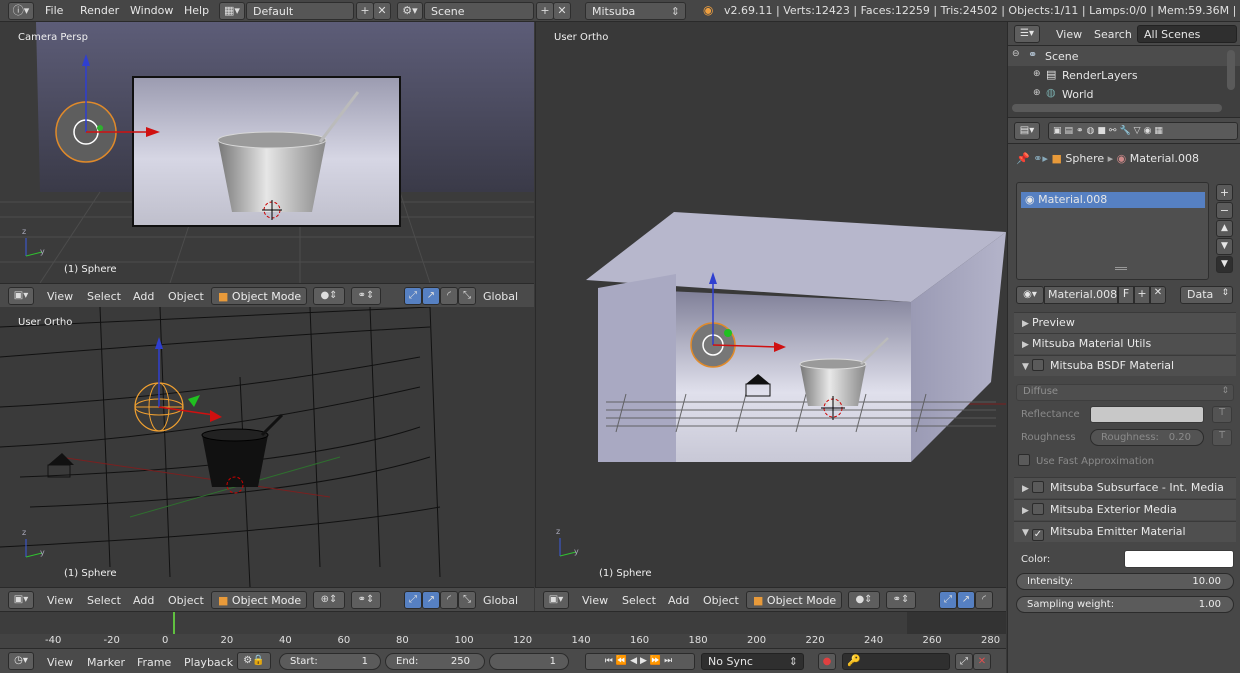  Describe the element at coordinates (1126, 295) in the screenshot. I see `fake-user-button: F` at that location.